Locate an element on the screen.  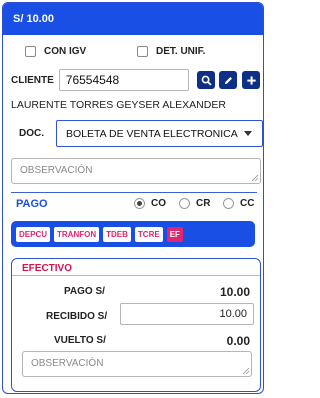
con-igv-option: CON IGV is located at coordinates (55, 51).